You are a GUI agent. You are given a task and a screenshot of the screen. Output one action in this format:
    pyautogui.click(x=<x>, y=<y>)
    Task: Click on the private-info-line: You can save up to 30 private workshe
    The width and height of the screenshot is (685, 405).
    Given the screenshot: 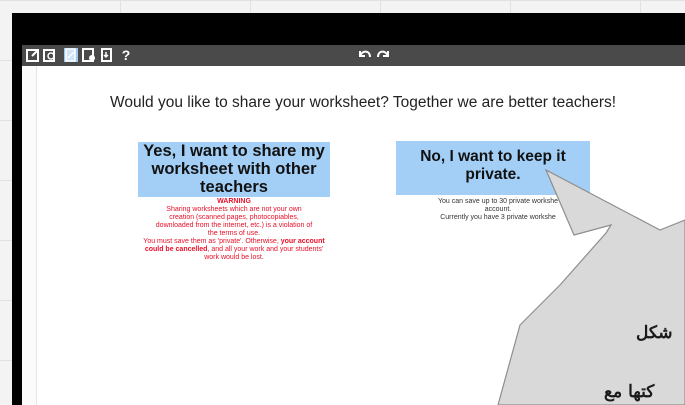 What is the action you would take?
    pyautogui.click(x=498, y=201)
    